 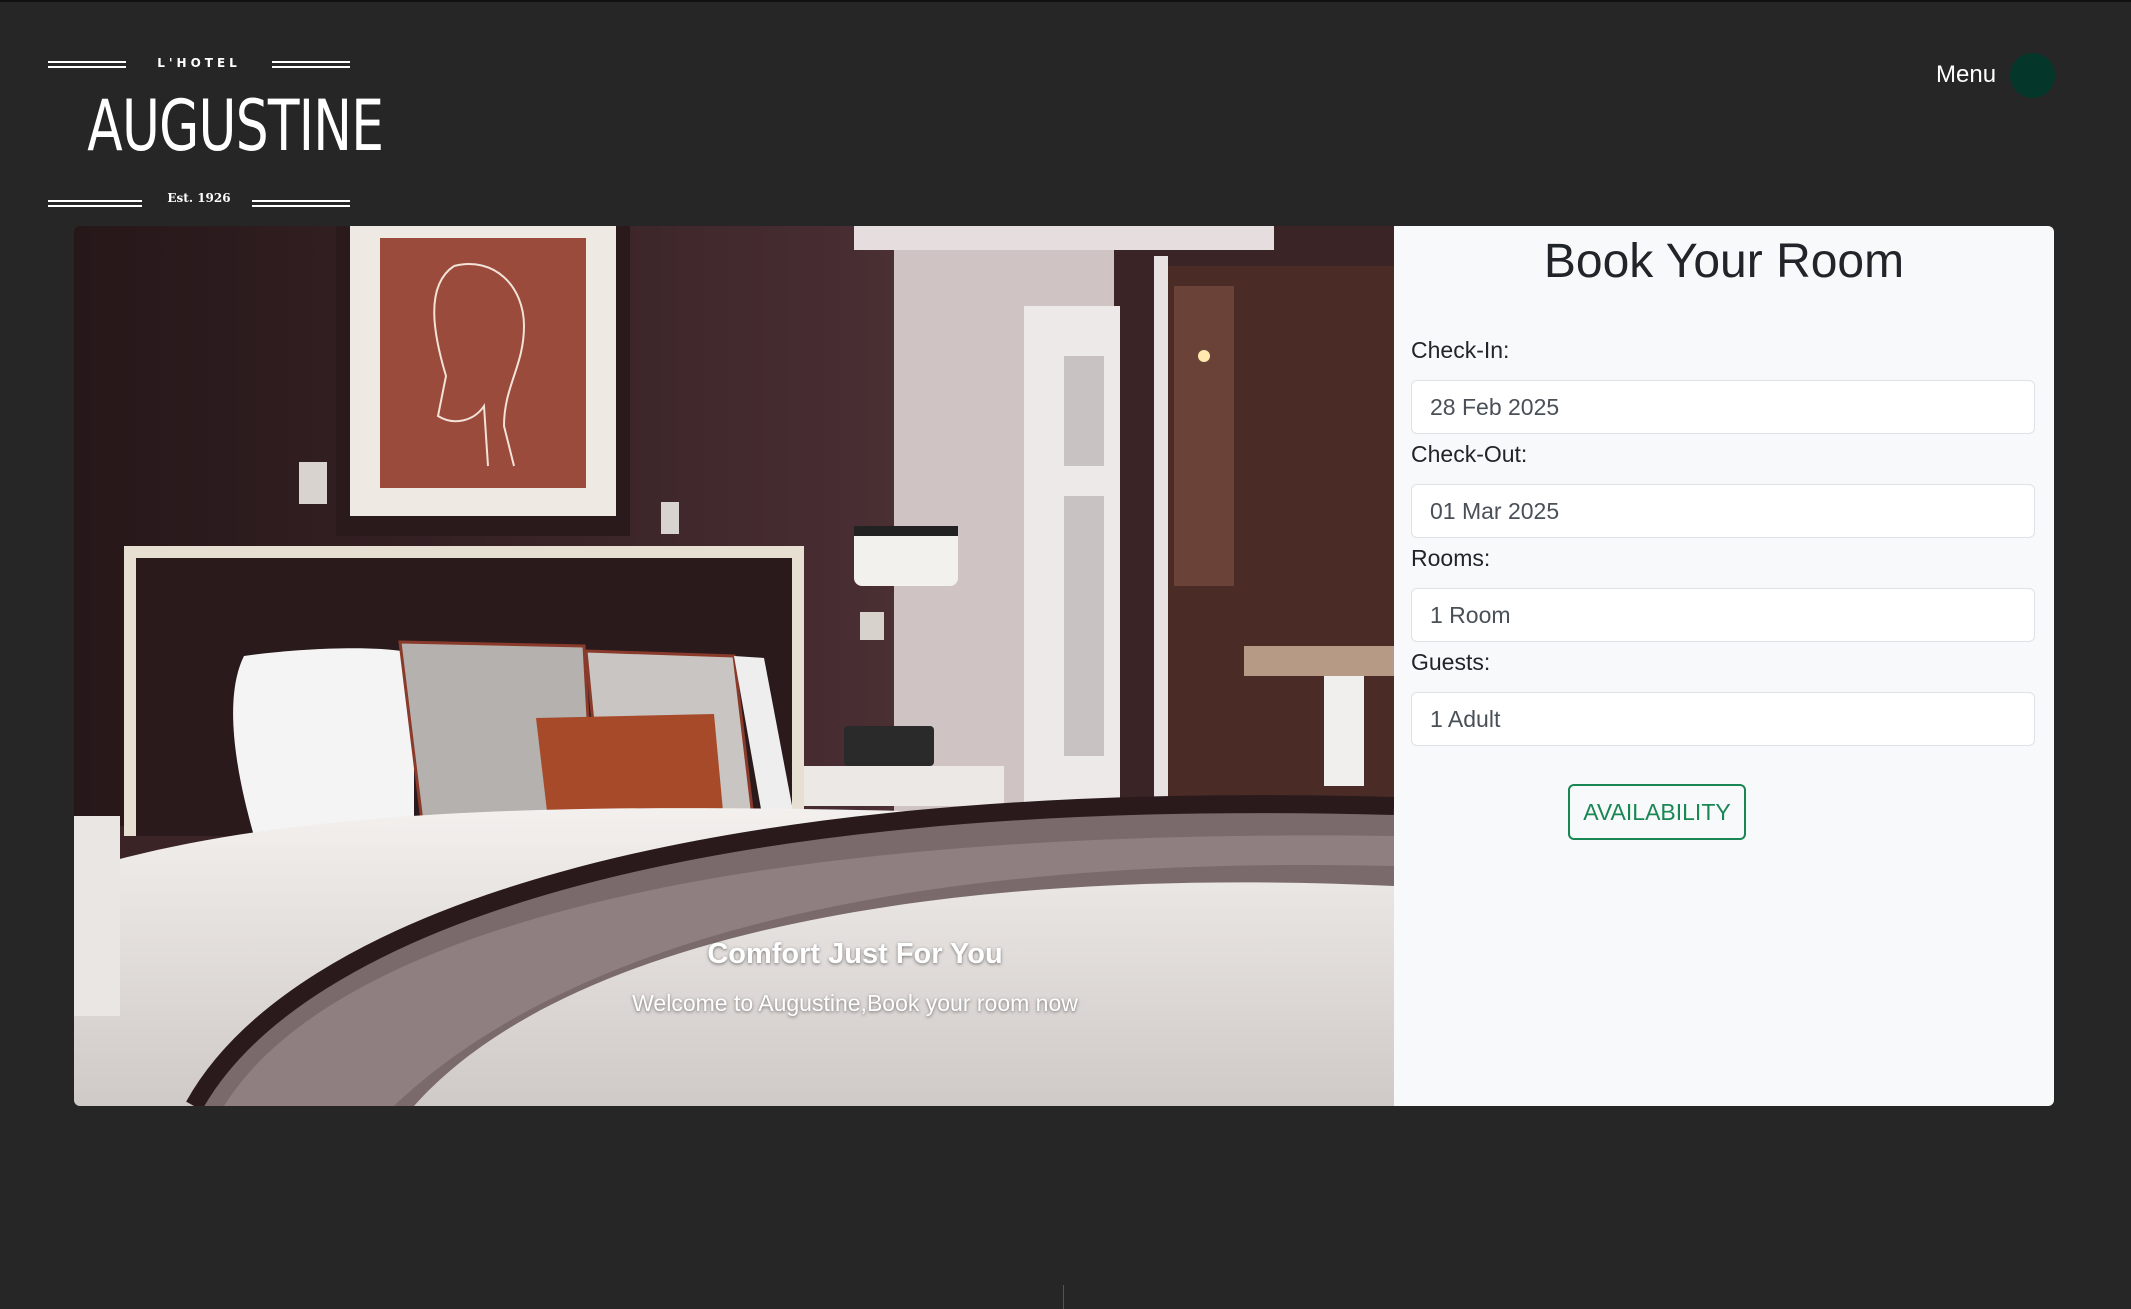 I want to click on rooms-label: Rooms:, so click(x=1451, y=558).